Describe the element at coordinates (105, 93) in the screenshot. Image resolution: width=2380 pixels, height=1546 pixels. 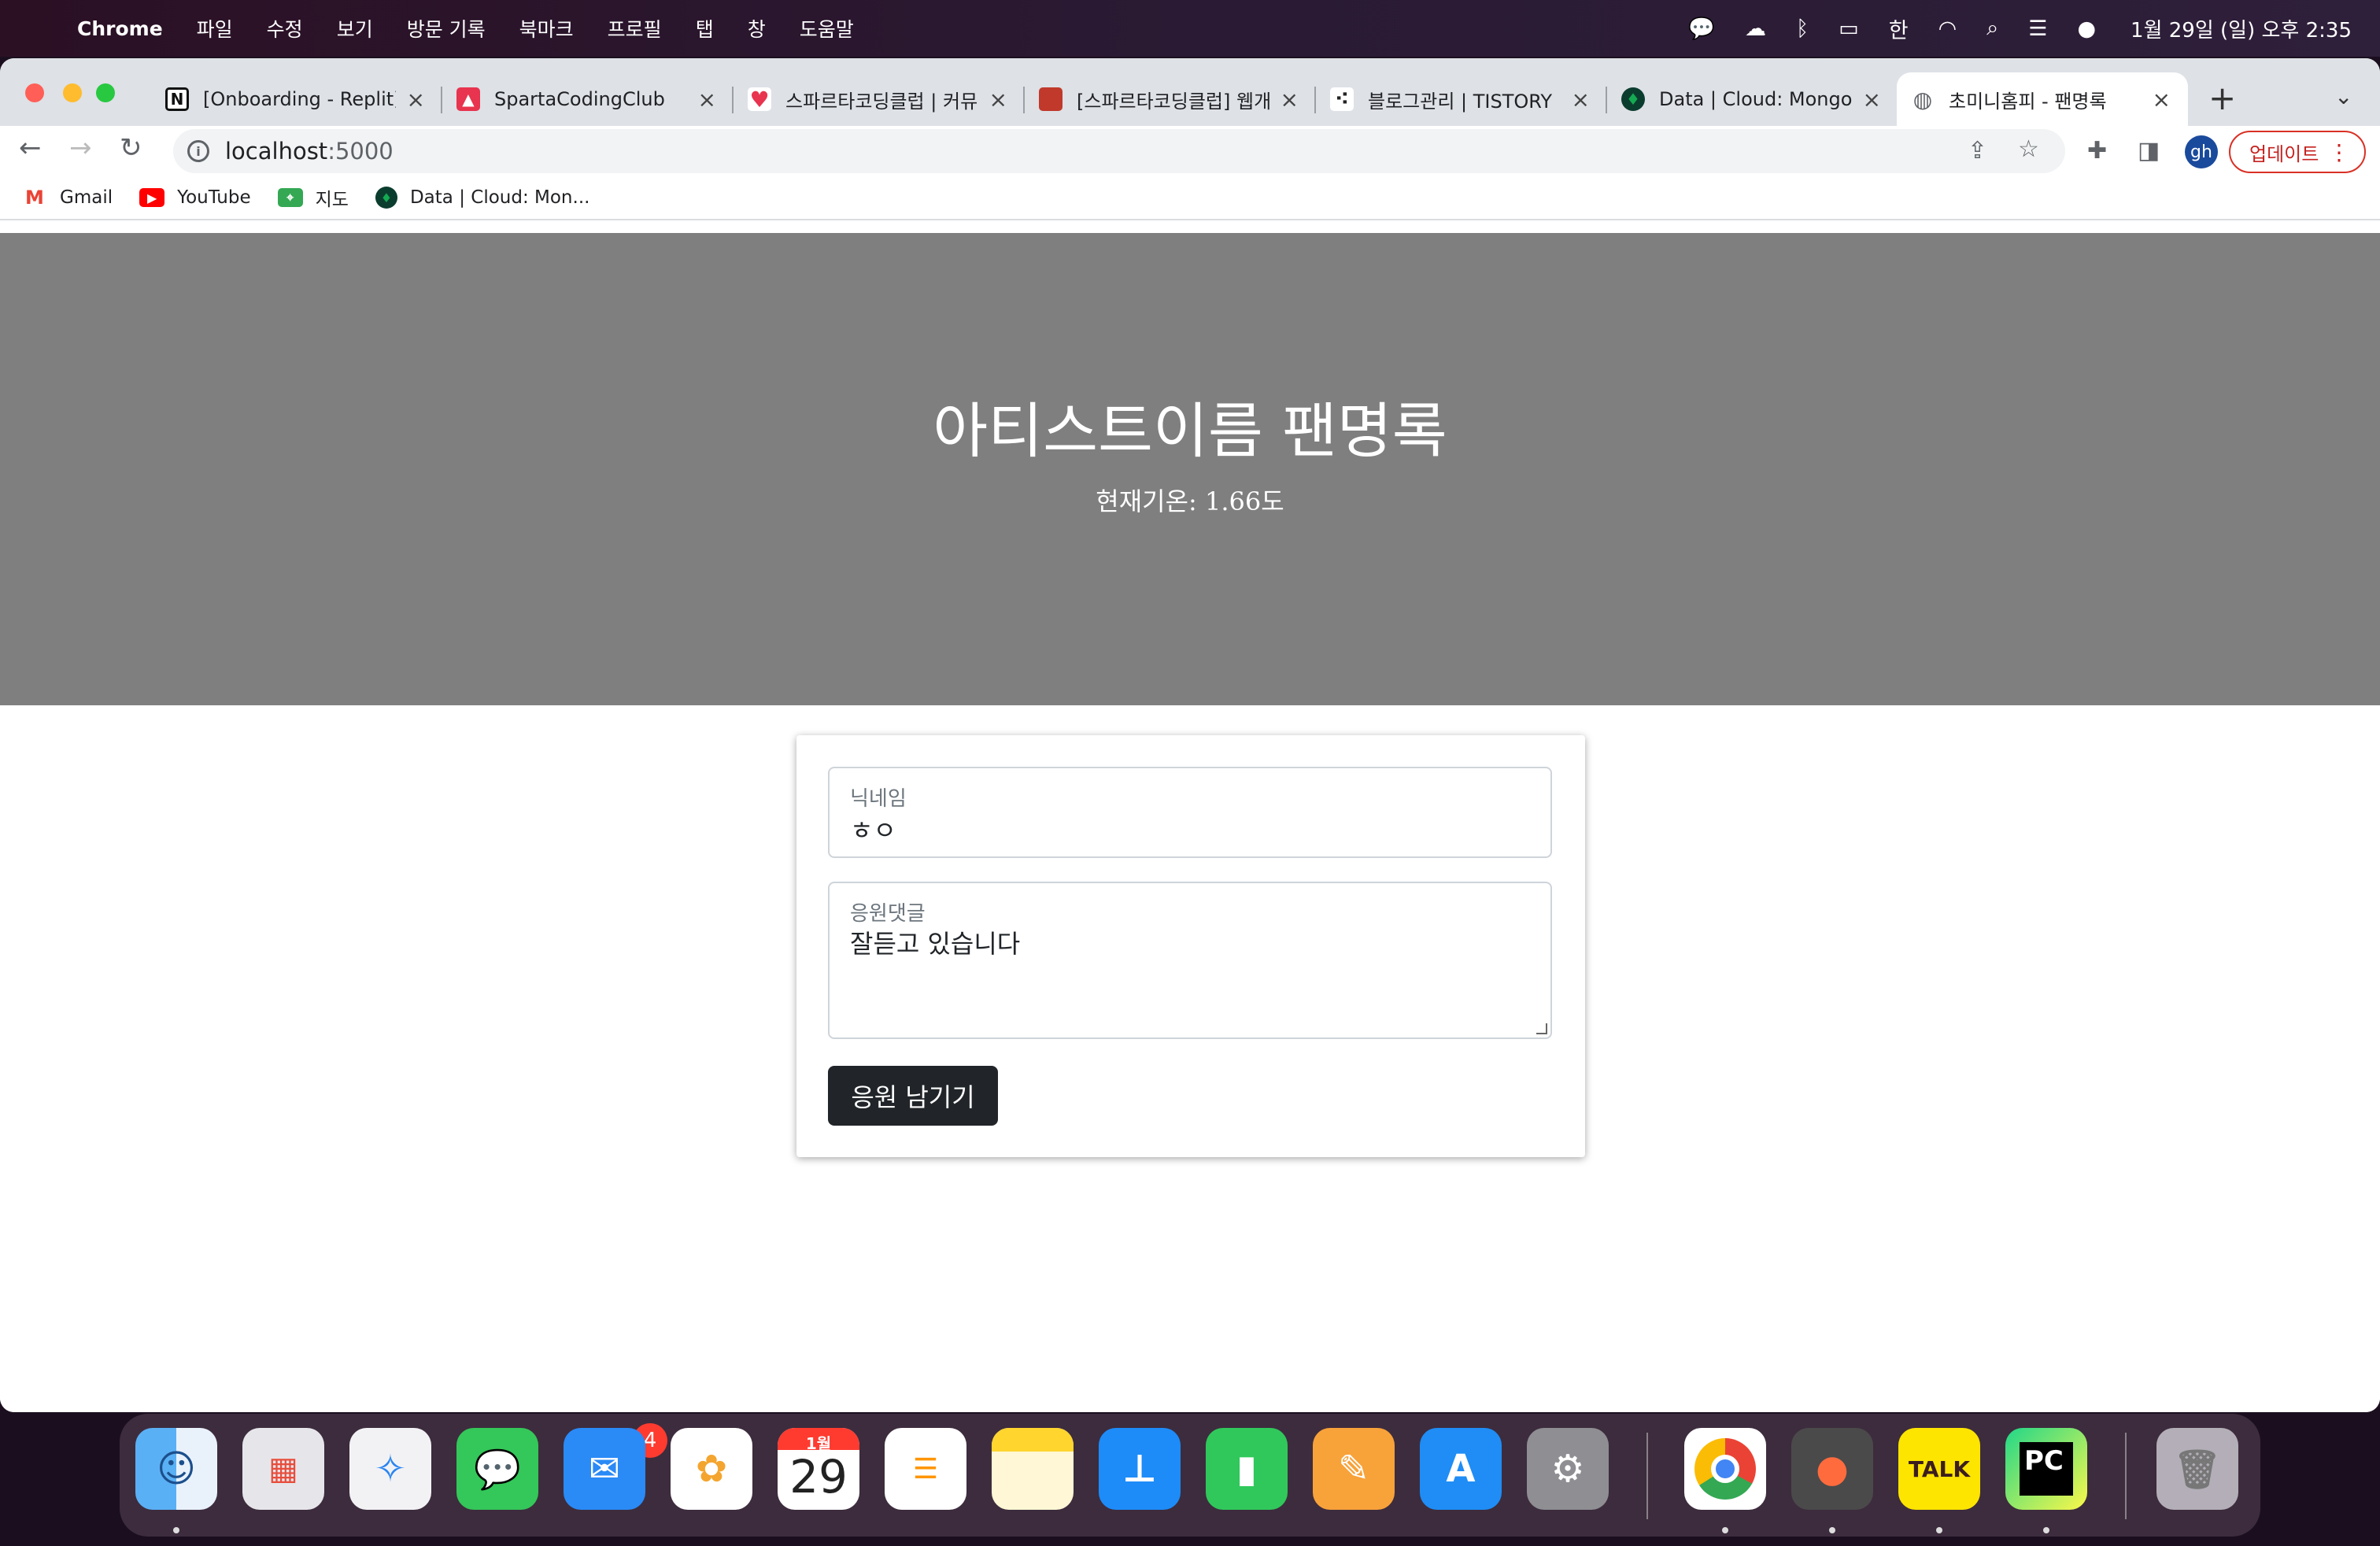
I see `zoom-window-button` at that location.